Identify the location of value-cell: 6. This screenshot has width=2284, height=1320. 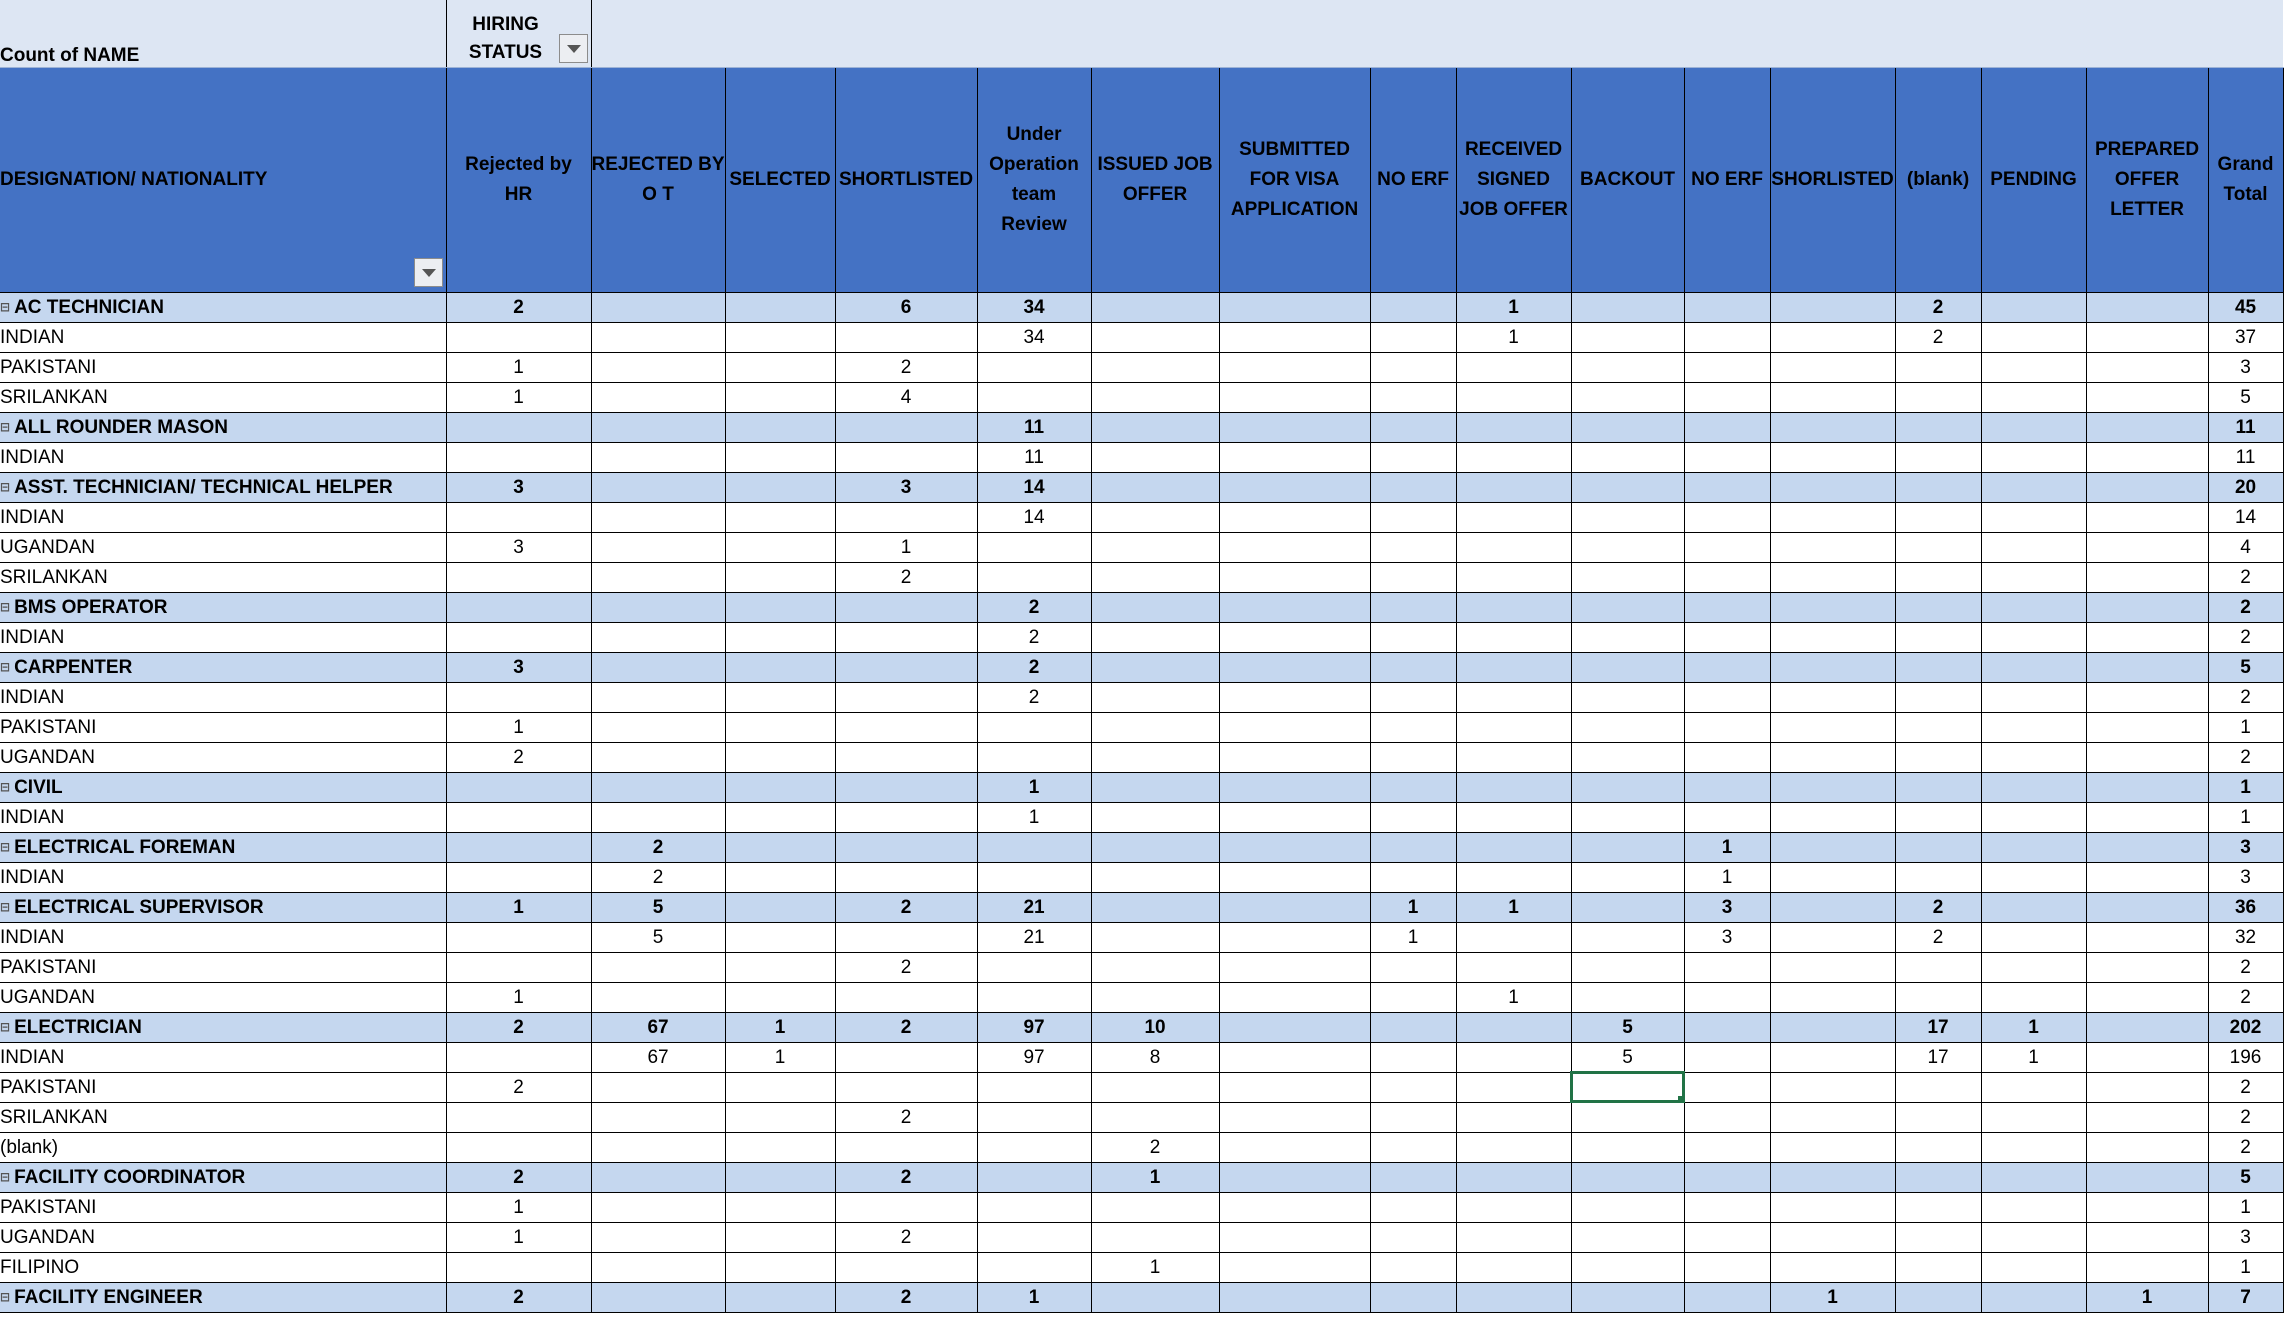
(906, 307).